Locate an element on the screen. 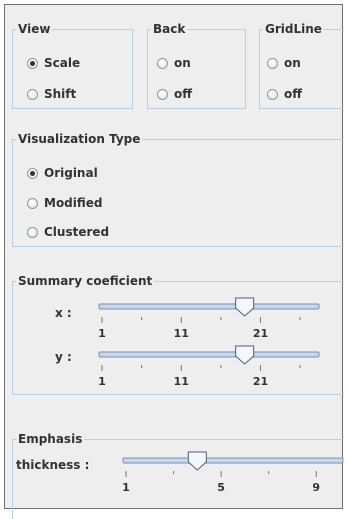 The width and height of the screenshot is (348, 519). visualization-original-radio-indicator is located at coordinates (32, 173).